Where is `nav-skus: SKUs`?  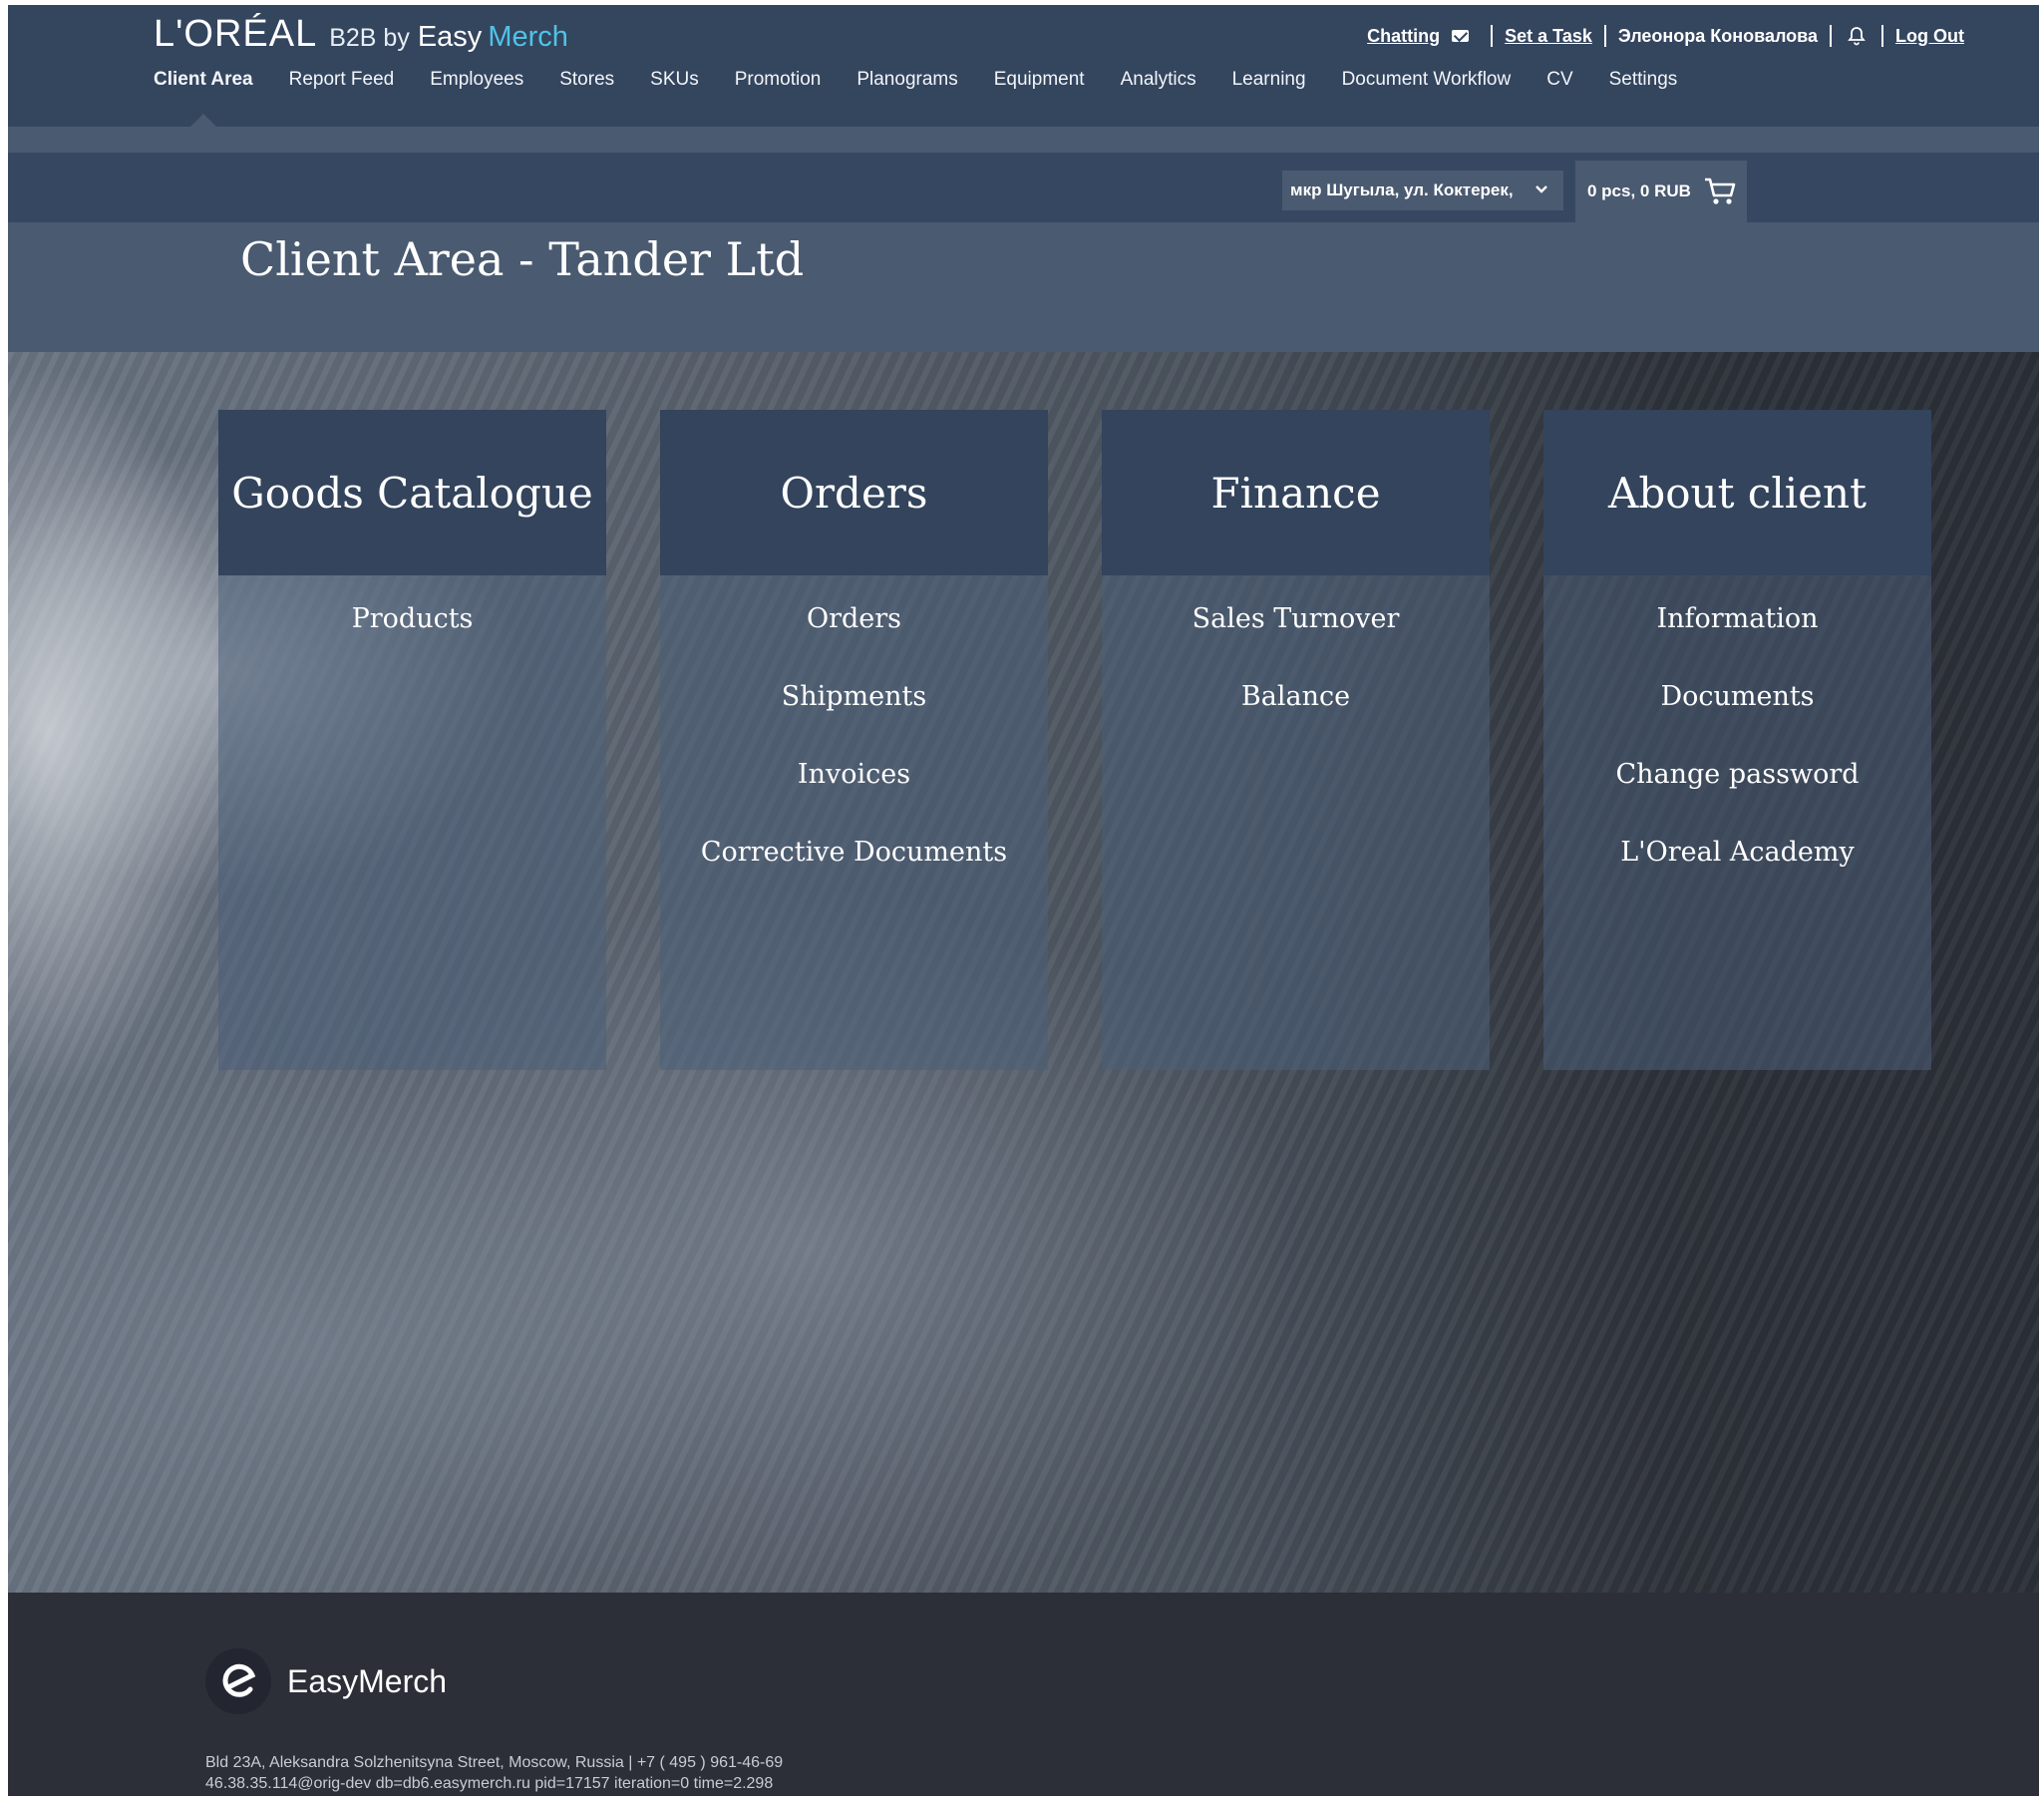 nav-skus: SKUs is located at coordinates (674, 80).